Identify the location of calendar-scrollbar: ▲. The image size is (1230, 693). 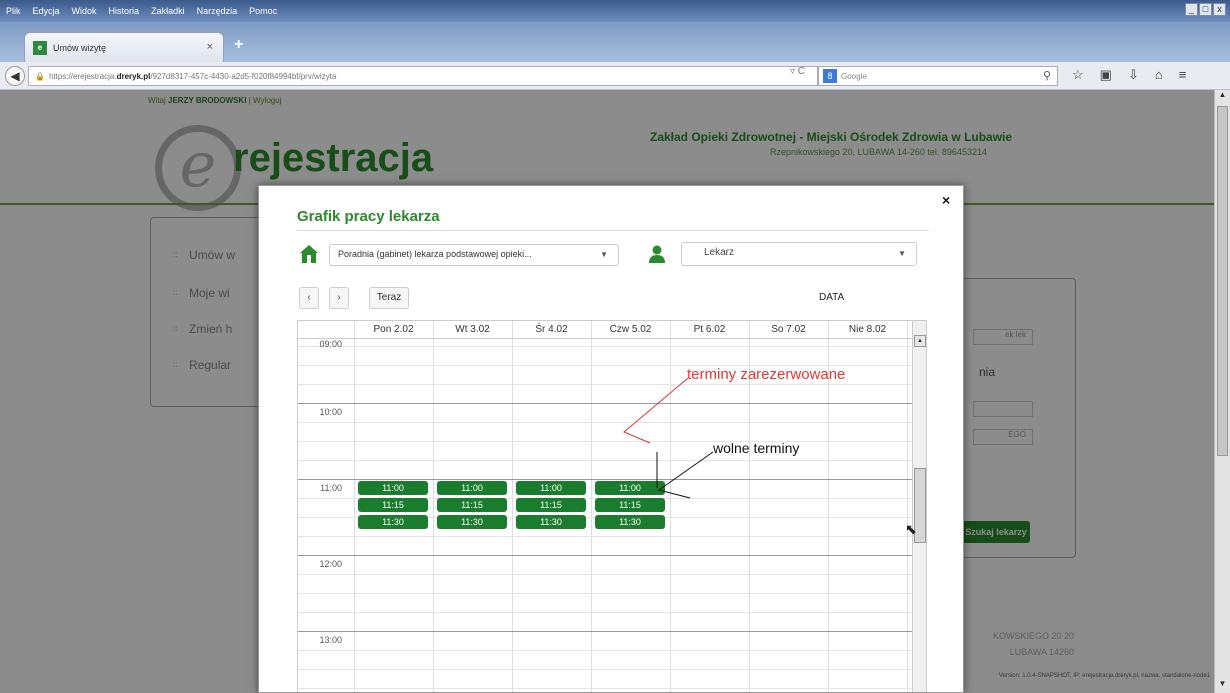
(919, 506).